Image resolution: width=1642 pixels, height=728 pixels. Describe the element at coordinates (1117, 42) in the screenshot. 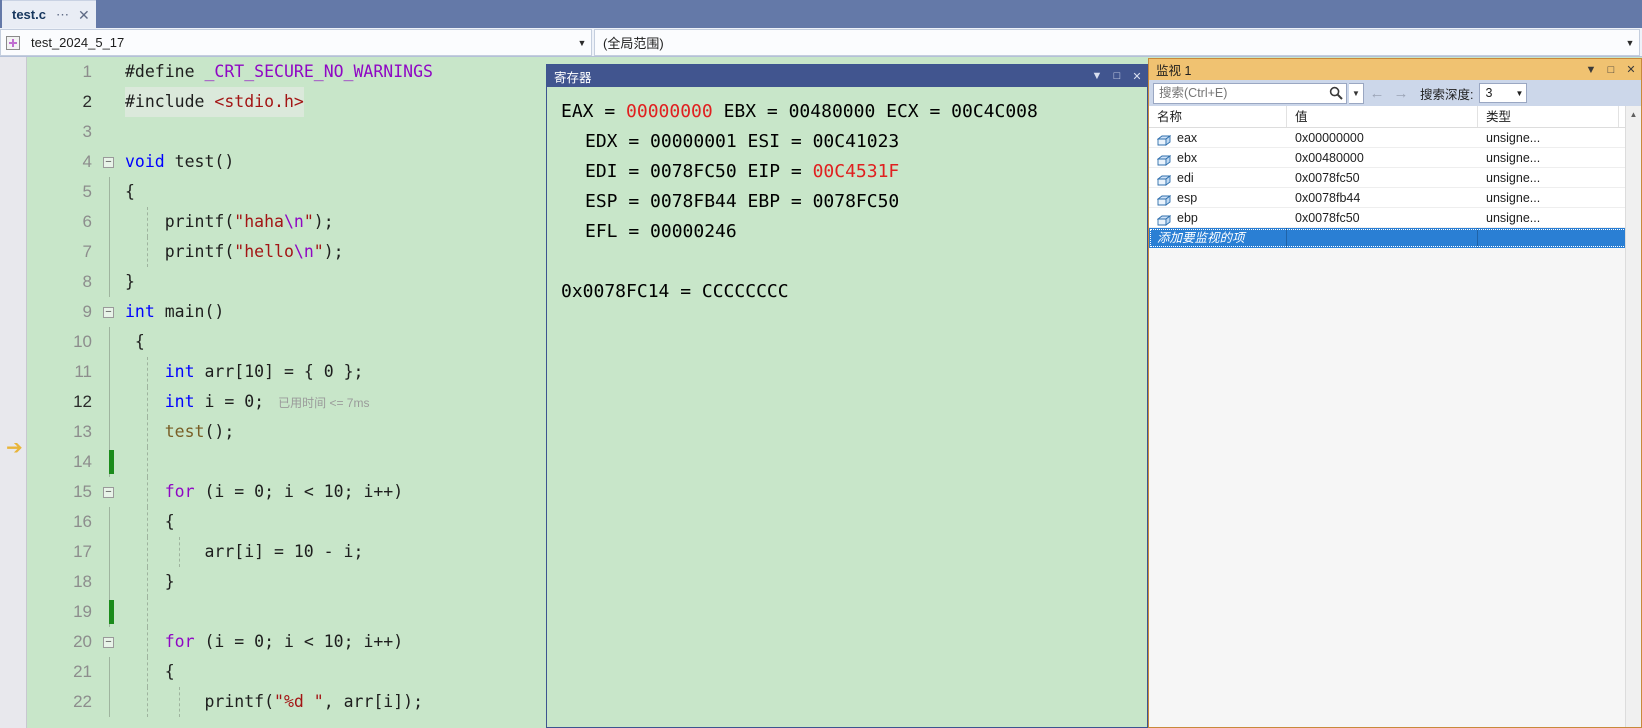

I see `scope-selector-combo: (全局范围) ▼` at that location.